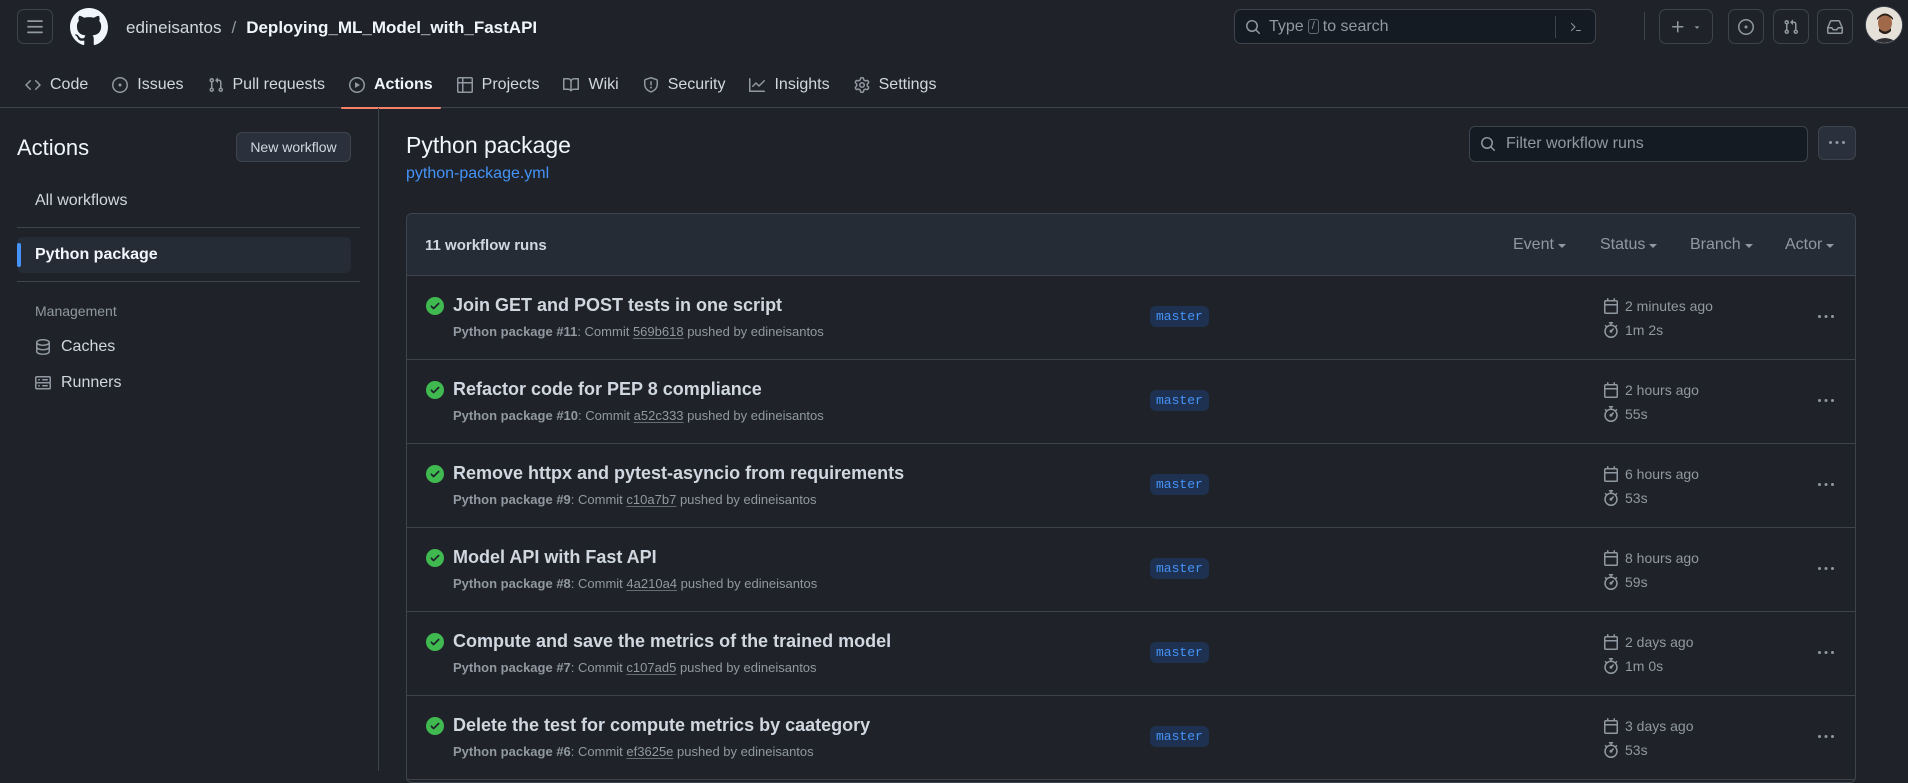  I want to click on terminal-icon, so click(1575, 27).